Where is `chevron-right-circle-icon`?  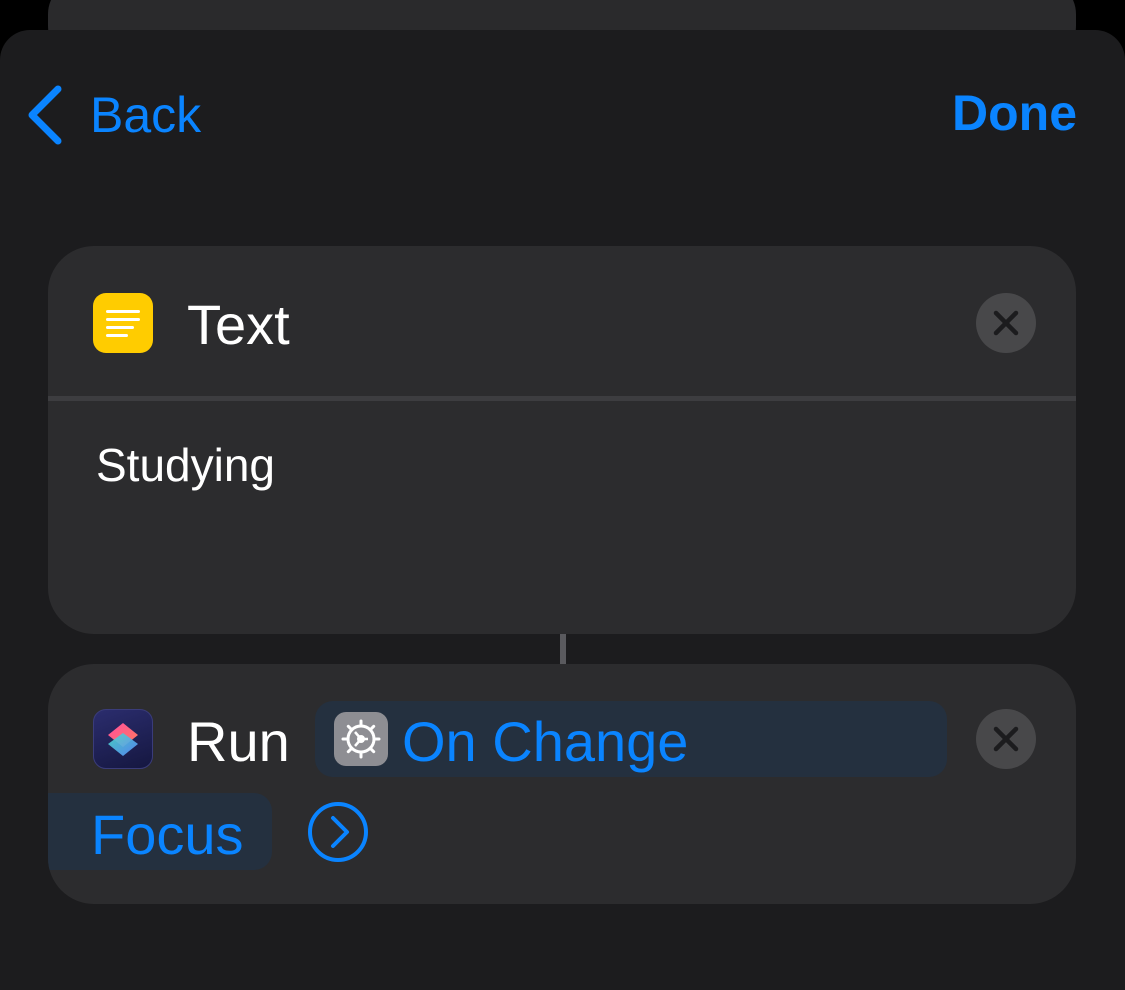 chevron-right-circle-icon is located at coordinates (338, 832).